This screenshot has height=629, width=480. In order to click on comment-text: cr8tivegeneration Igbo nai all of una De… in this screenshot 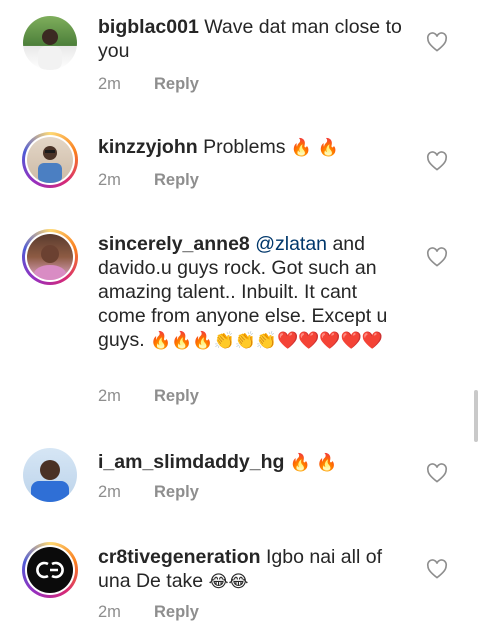, I will do `click(254, 569)`.